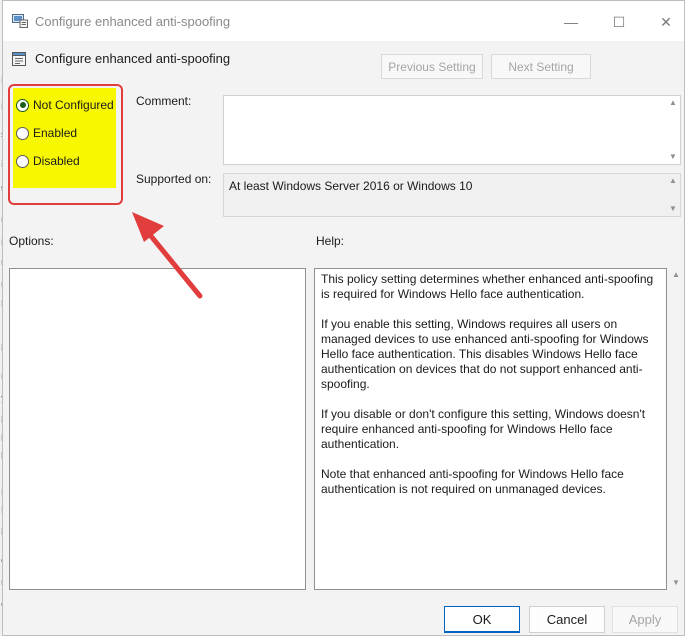  I want to click on minimize-icon: —, so click(571, 22).